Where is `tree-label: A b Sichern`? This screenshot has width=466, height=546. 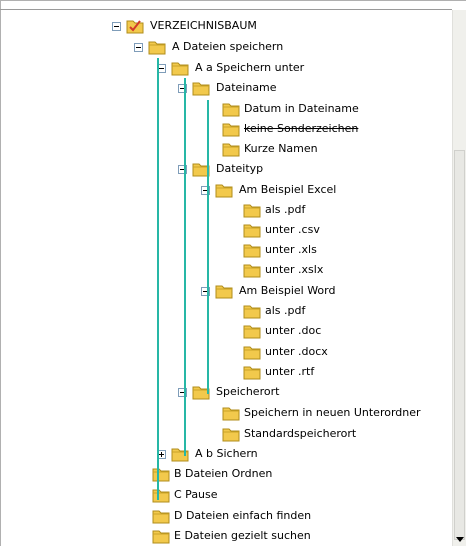 tree-label: A b Sichern is located at coordinates (226, 453).